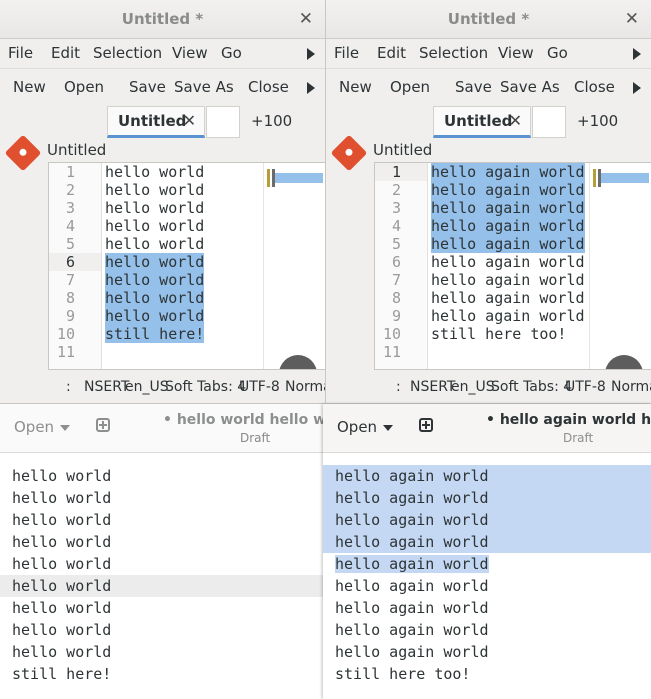 The width and height of the screenshot is (651, 699). I want to click on line-number: 2, so click(396, 190).